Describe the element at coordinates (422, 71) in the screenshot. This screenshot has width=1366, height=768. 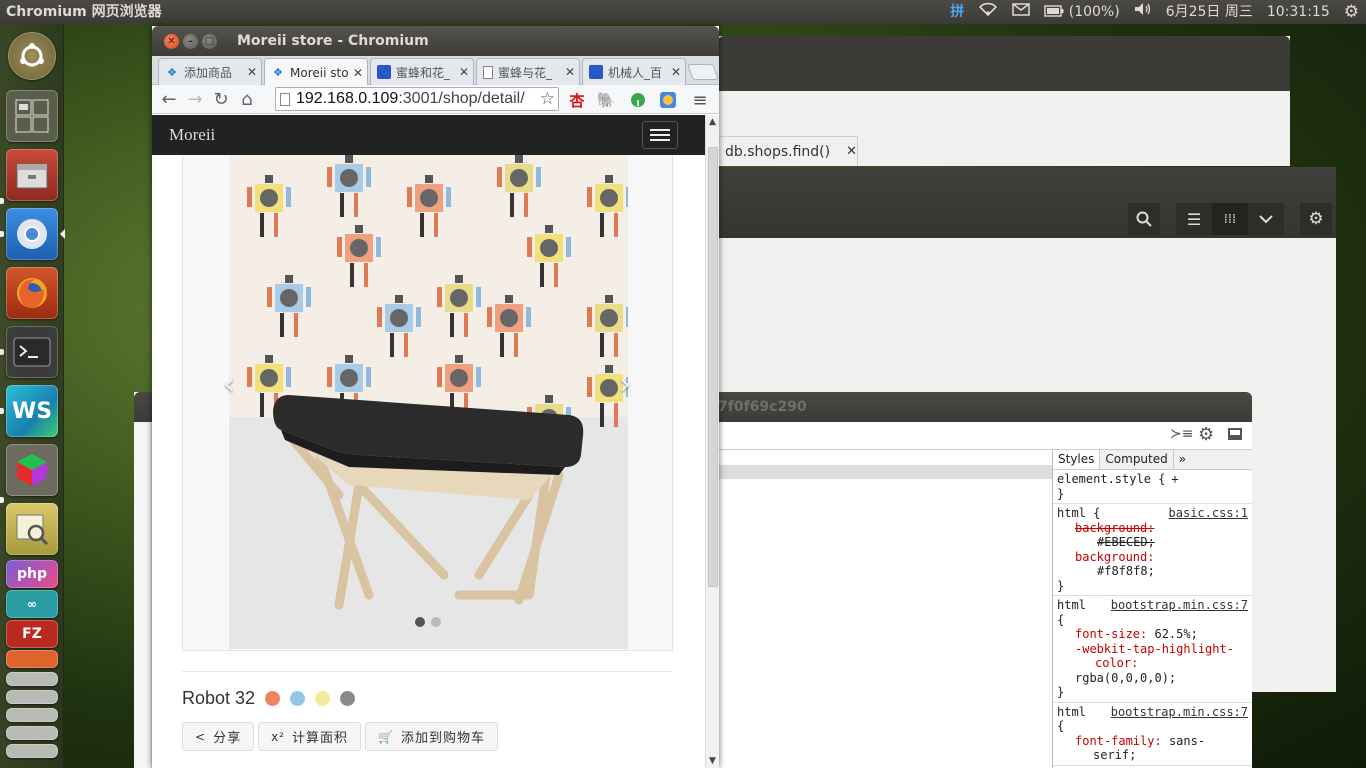
I see `browser-tab: 🐾 蜜蜂和花_ ✕` at that location.